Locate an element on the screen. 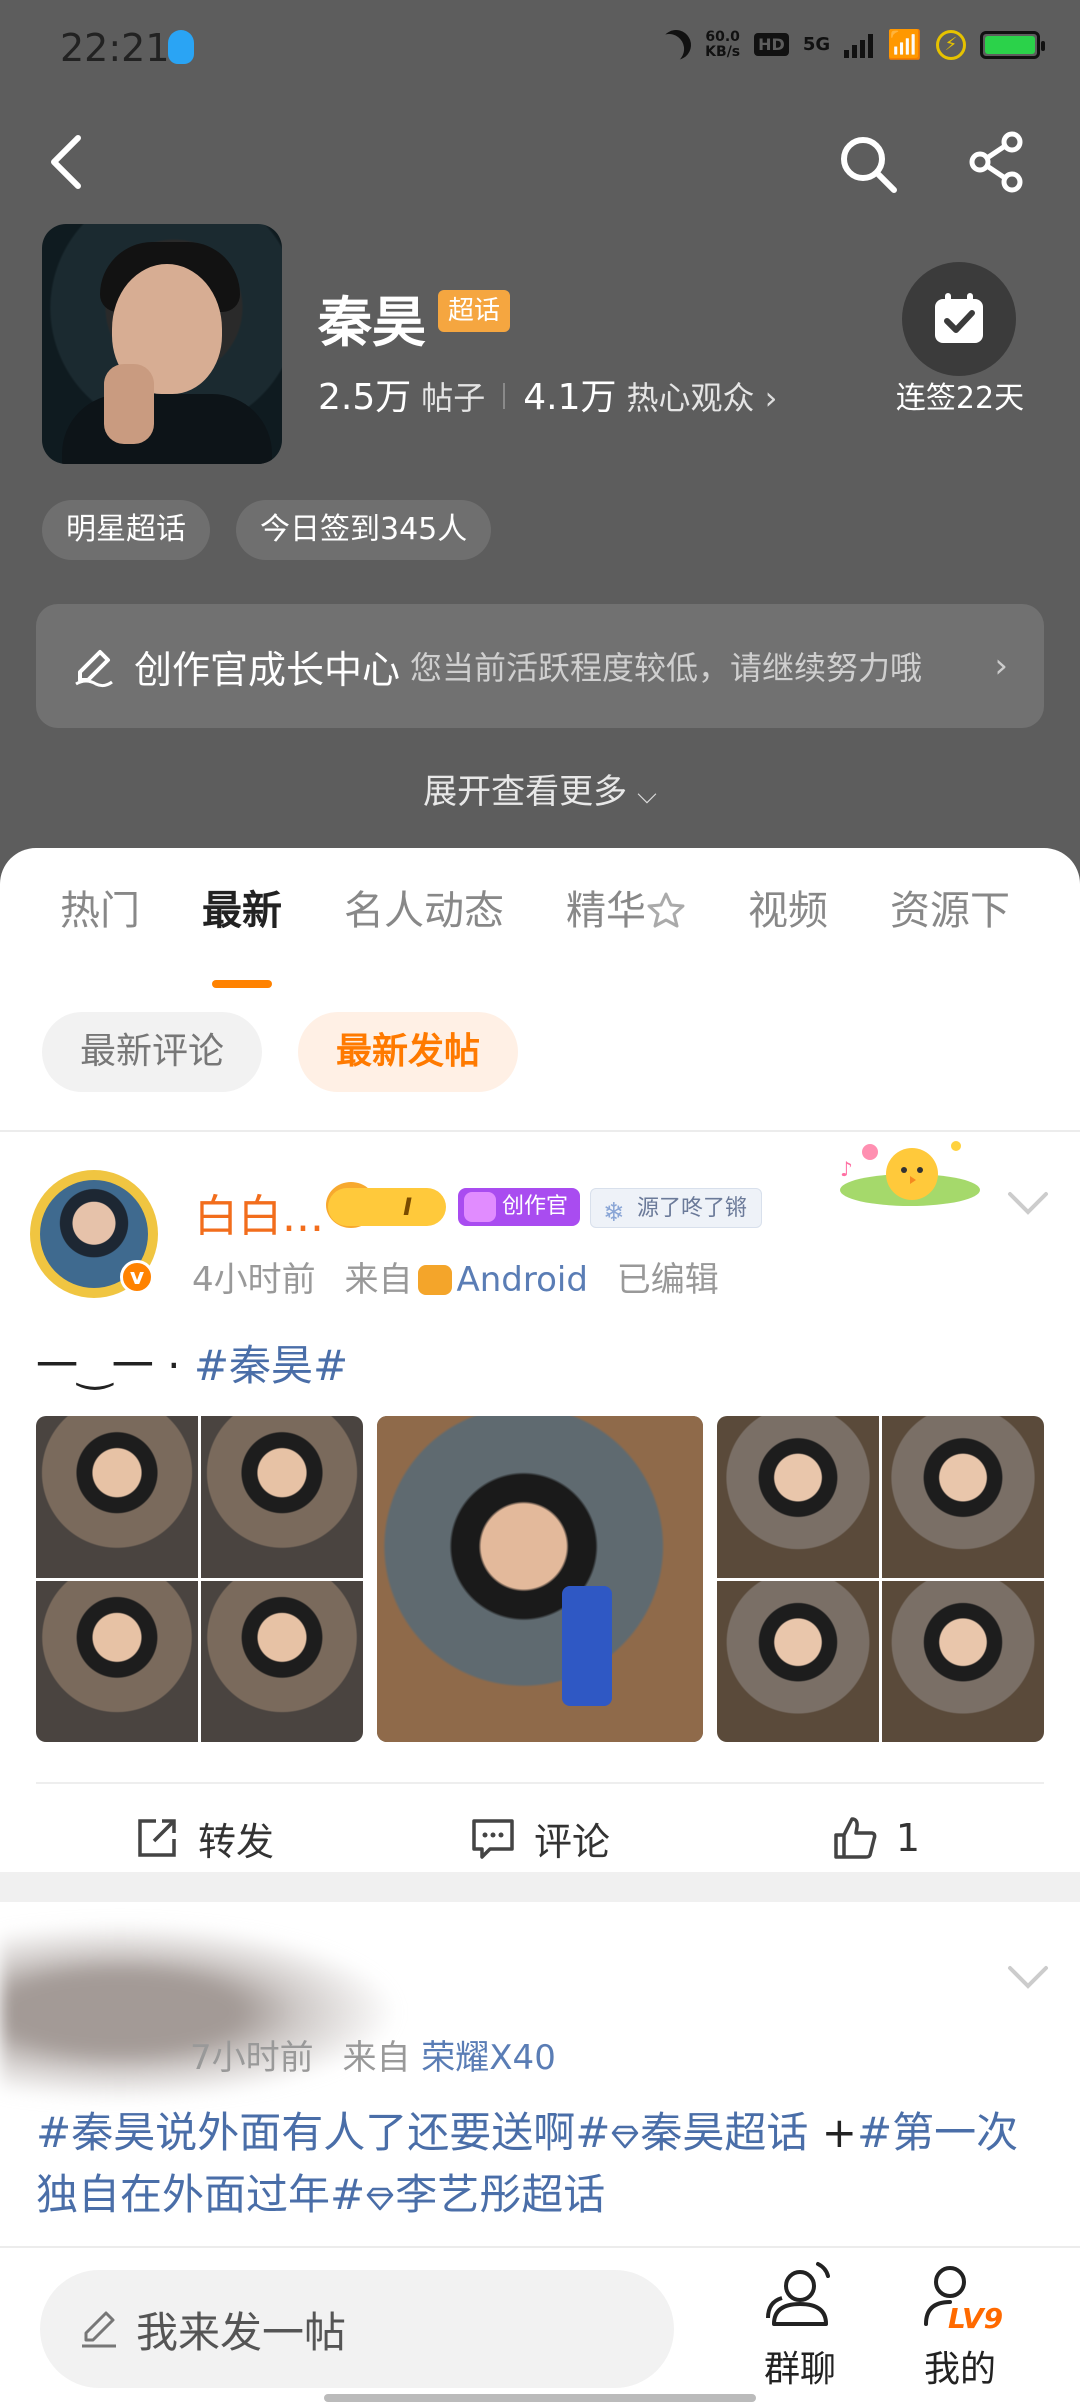  charging-icon: ⚡ is located at coordinates (951, 44).